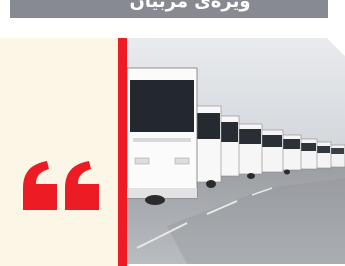  I want to click on accent-bar, so click(122, 152).